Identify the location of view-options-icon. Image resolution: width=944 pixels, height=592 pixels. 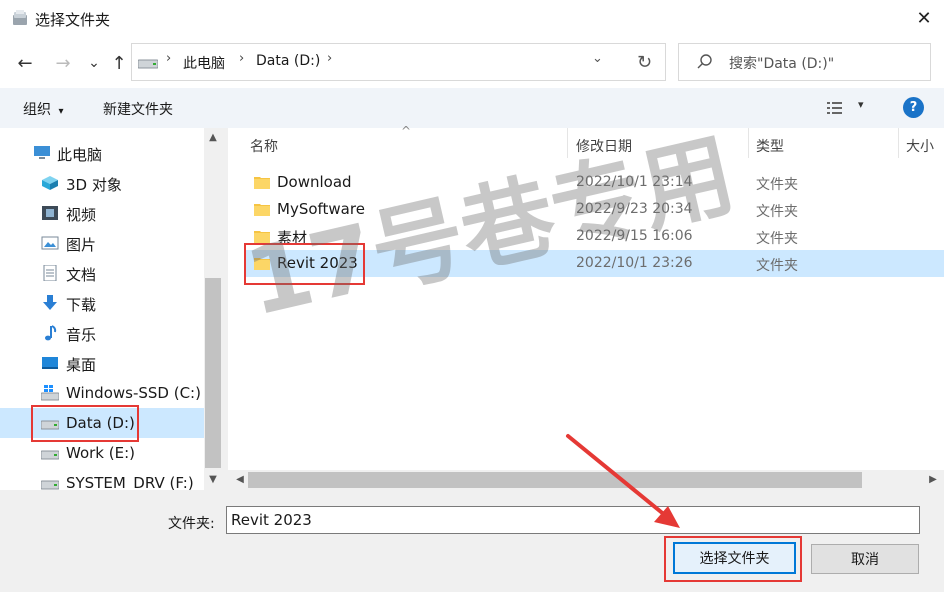
(835, 108).